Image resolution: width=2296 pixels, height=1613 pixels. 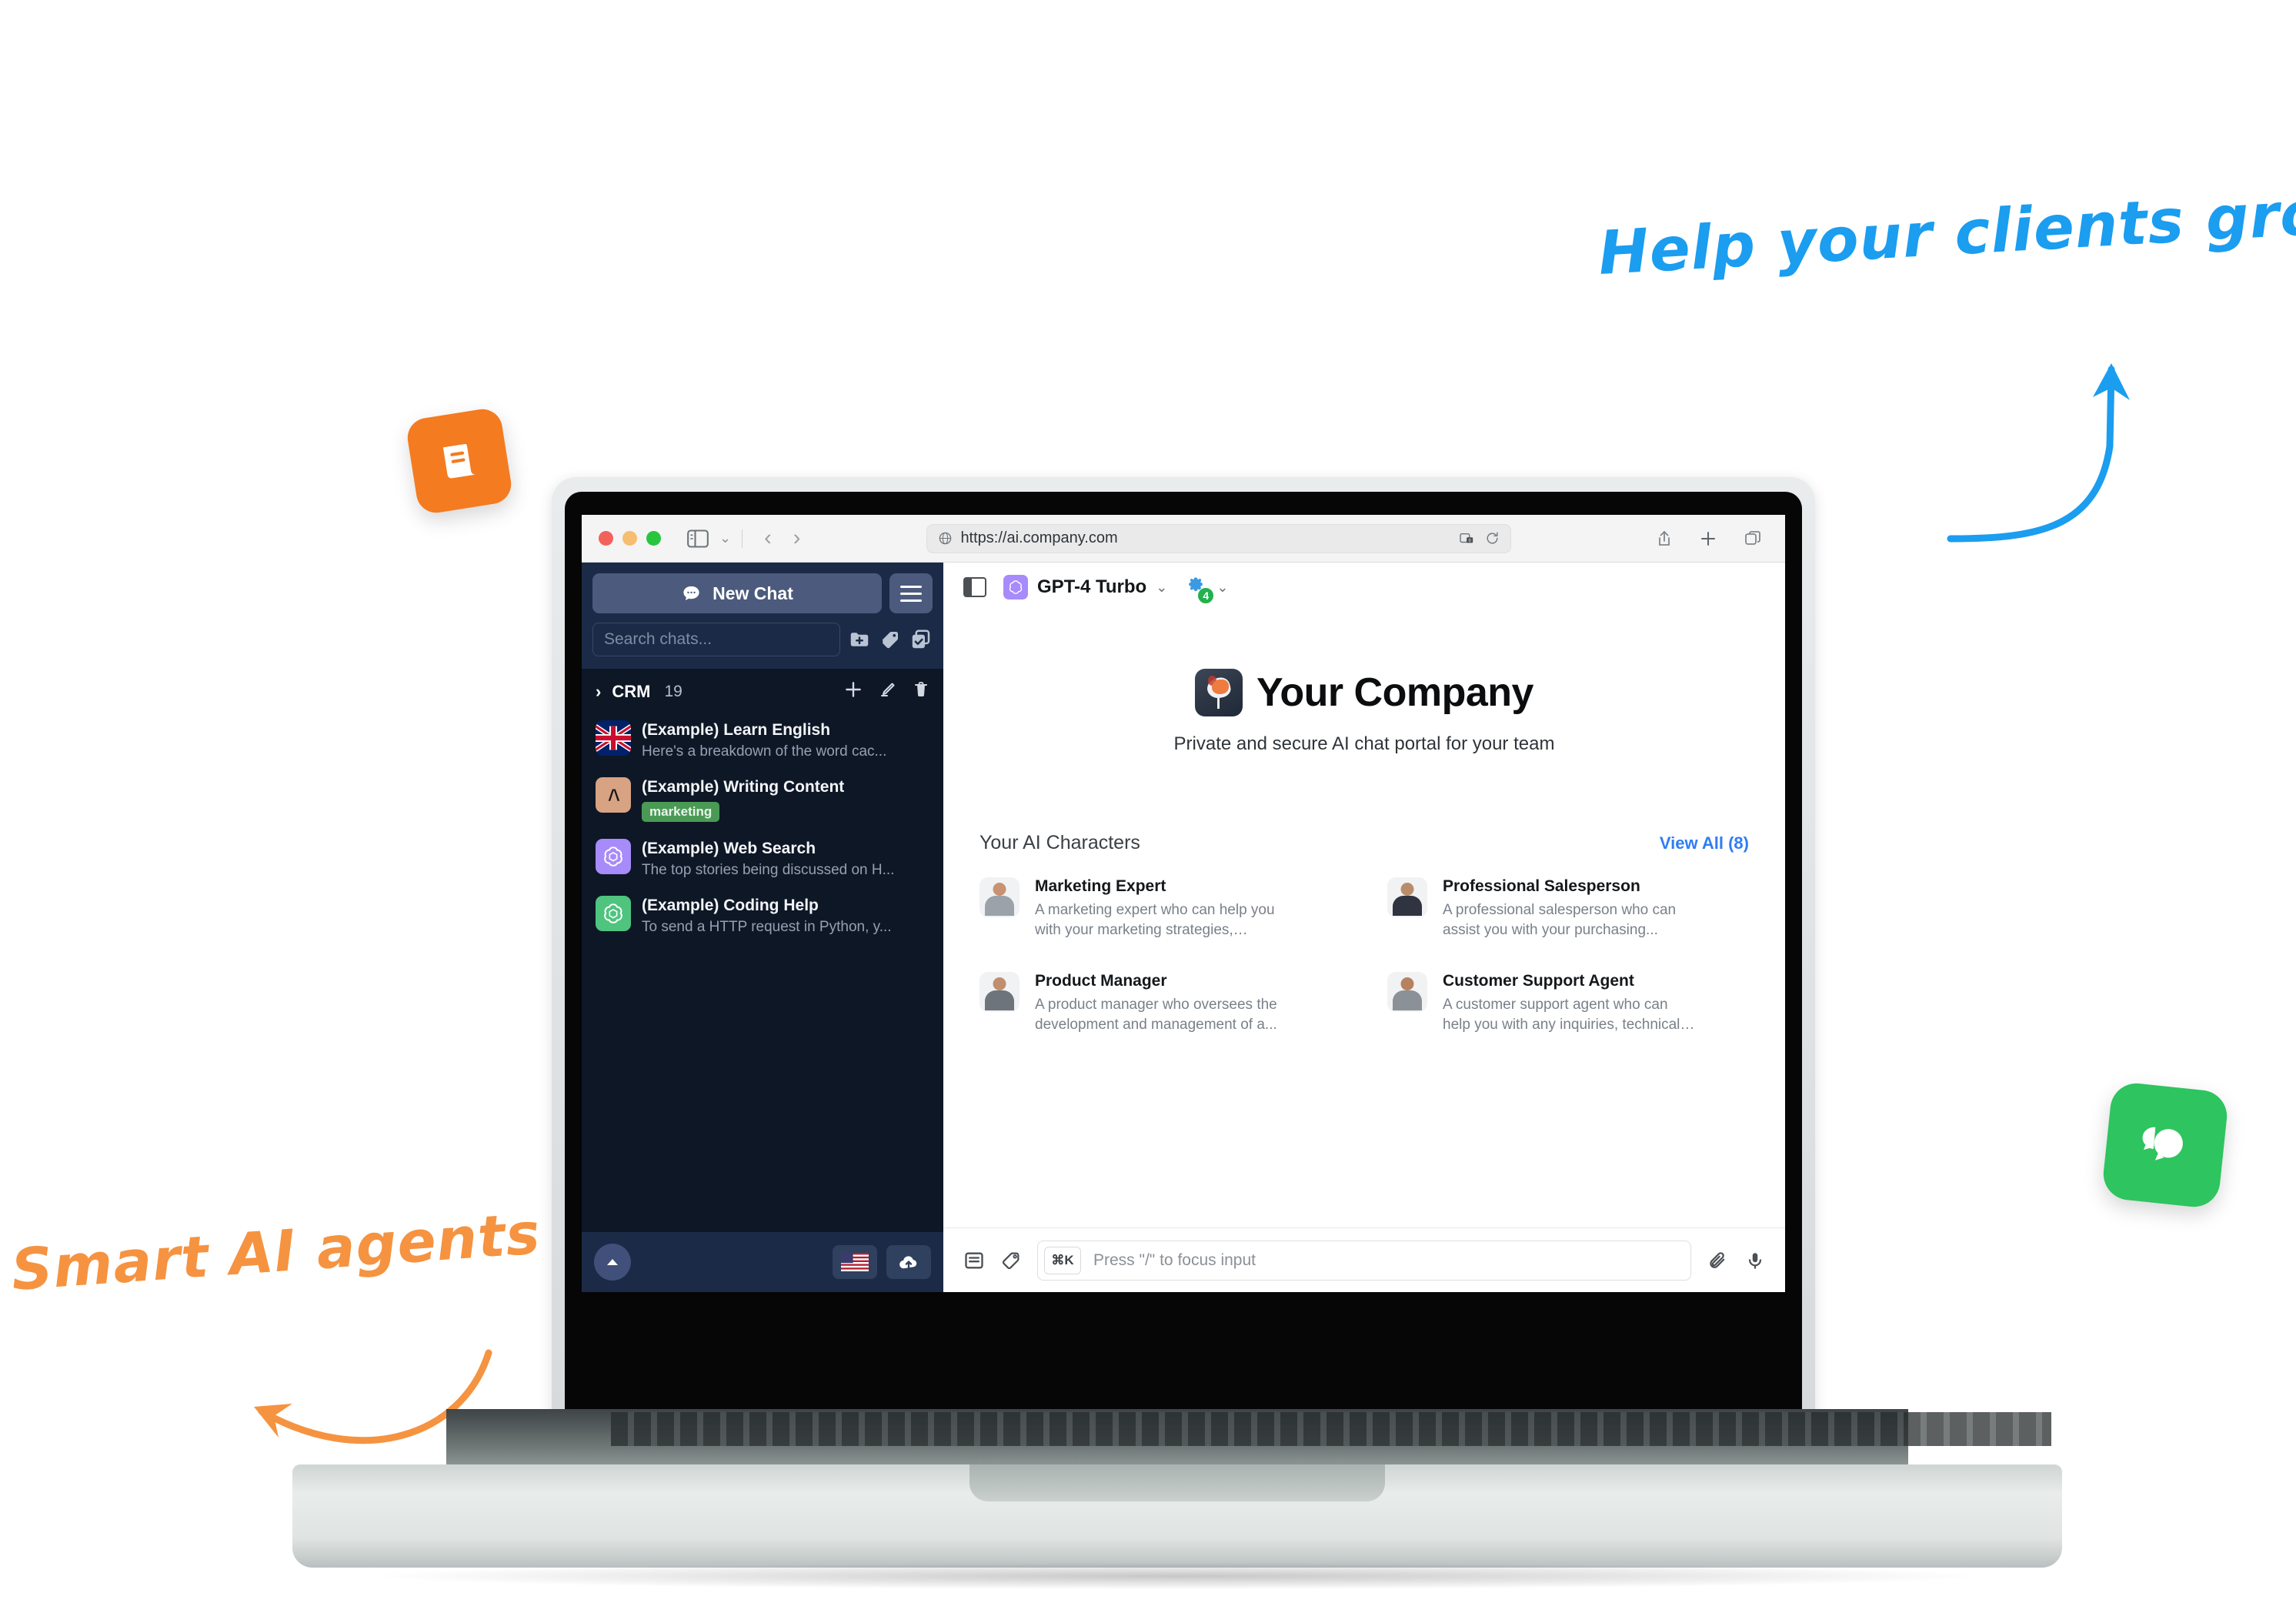 I want to click on sidebar-top-row: New Chat, so click(x=762, y=593).